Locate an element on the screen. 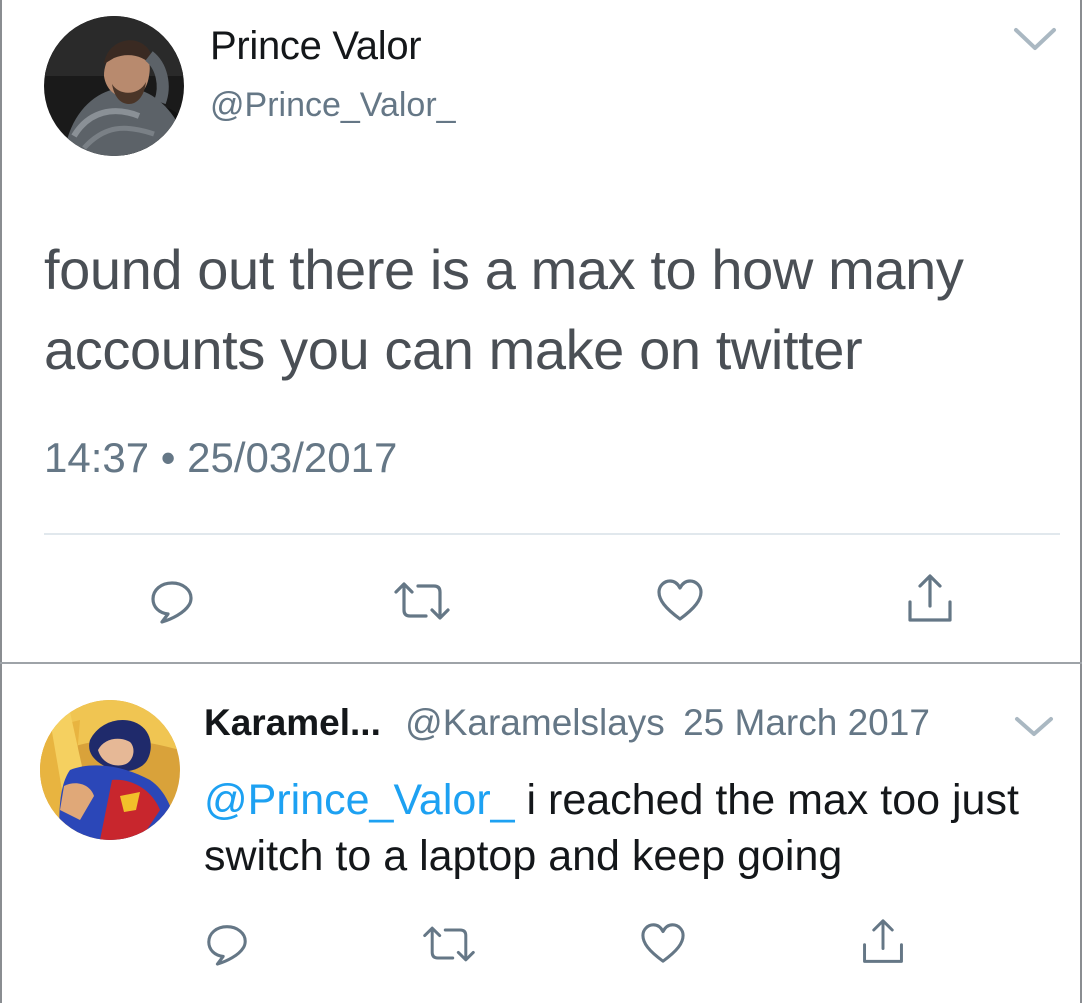  author-handle: @Prince_Valor_ is located at coordinates (333, 105).